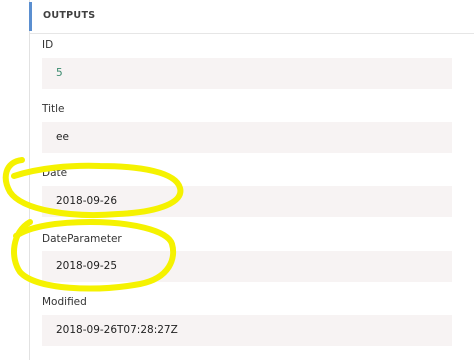 The image size is (474, 360). What do you see at coordinates (247, 266) in the screenshot?
I see `field-value-box-dateparameter: 2018-09-25` at bounding box center [247, 266].